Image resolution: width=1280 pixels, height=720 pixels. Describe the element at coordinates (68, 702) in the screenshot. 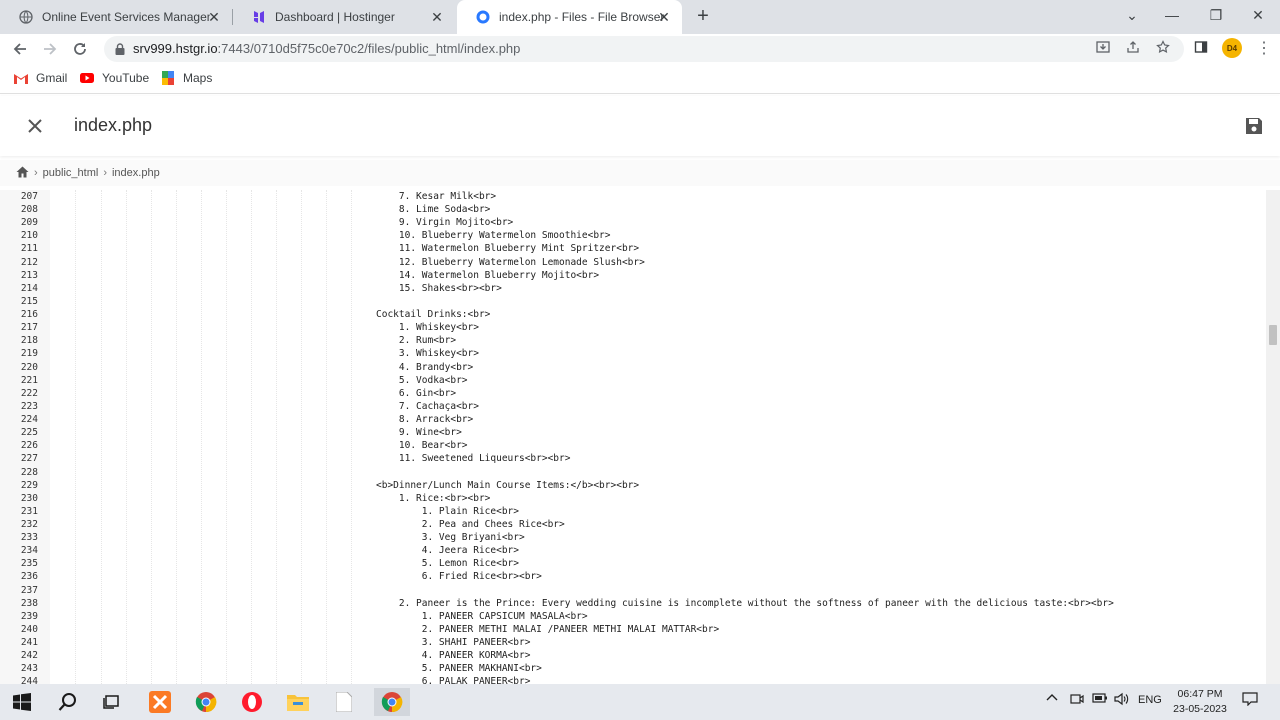

I see `search-icon` at that location.